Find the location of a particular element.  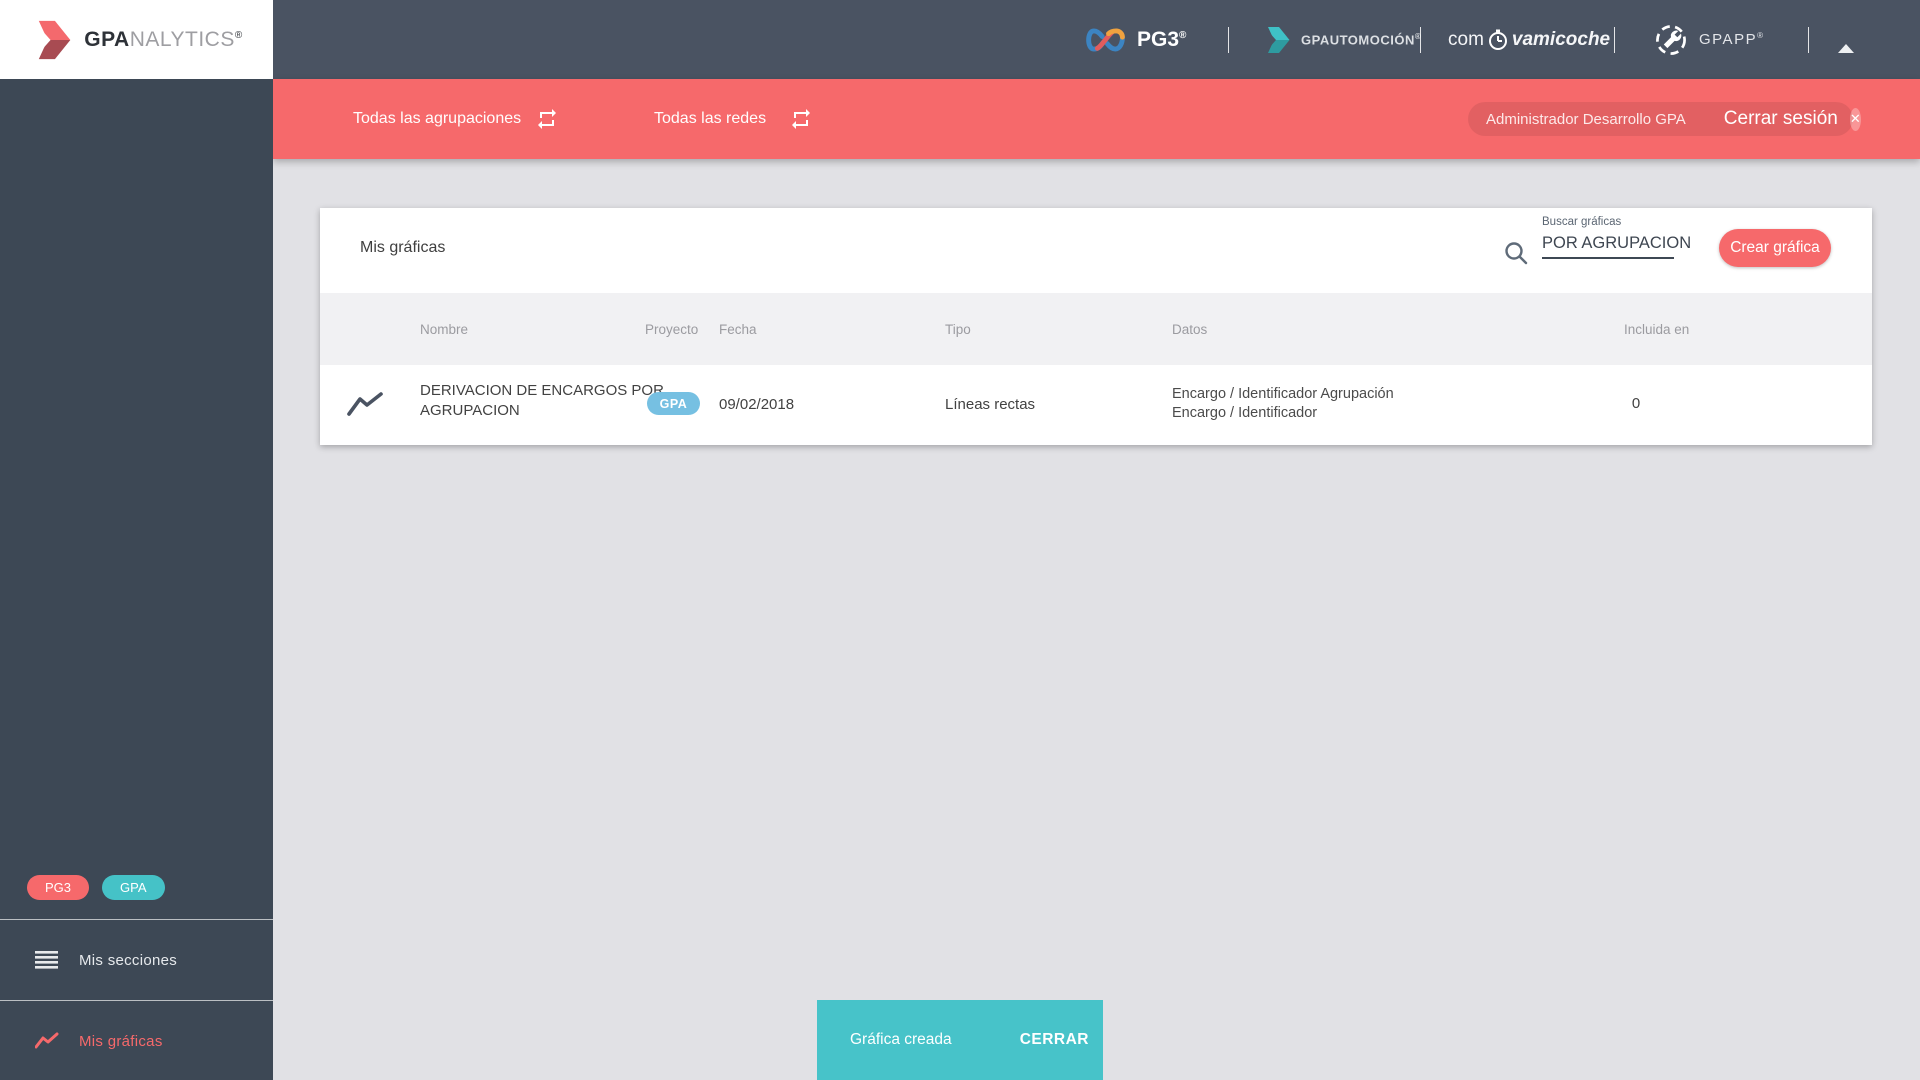

toast-snackbar: Gráfica creada CERRAR is located at coordinates (960, 1040).